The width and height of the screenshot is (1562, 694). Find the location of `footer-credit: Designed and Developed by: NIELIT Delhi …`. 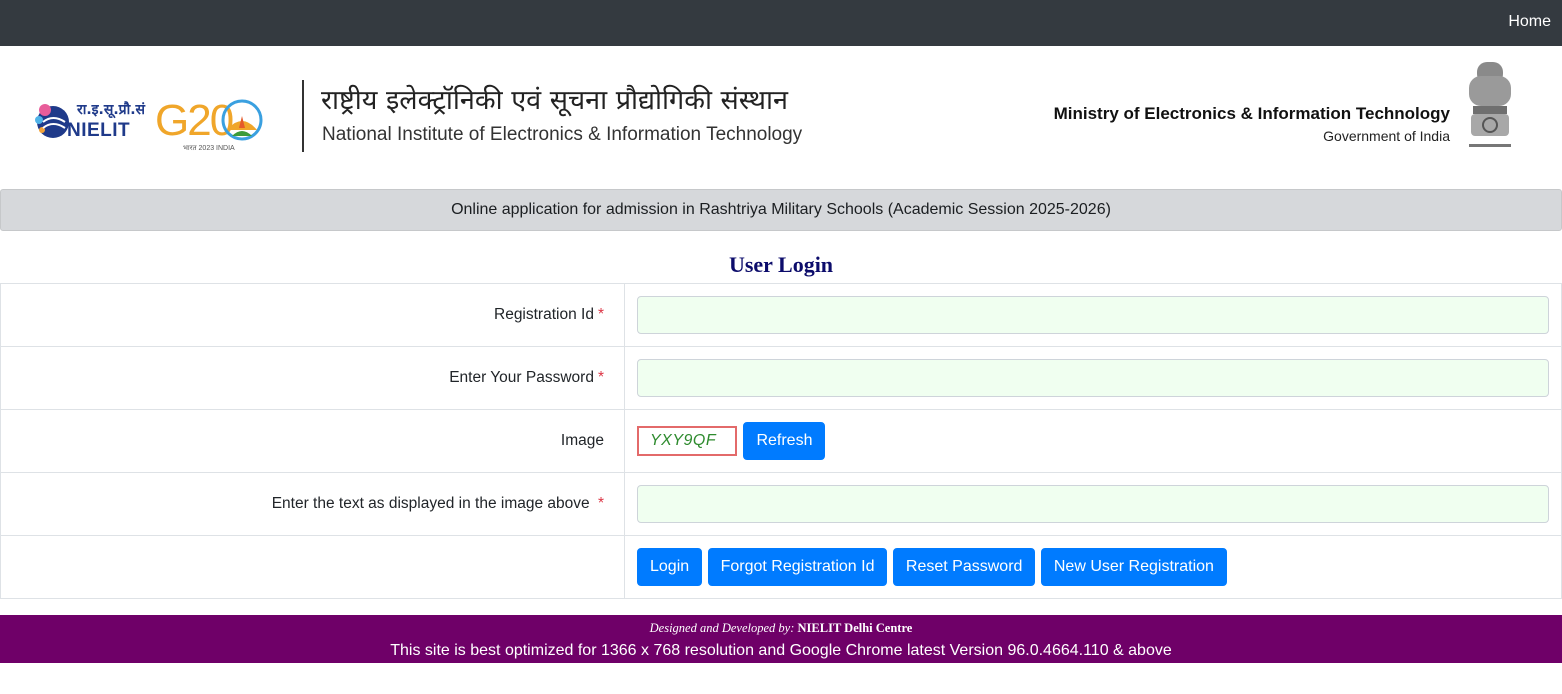

footer-credit: Designed and Developed by: NIELIT Delhi … is located at coordinates (781, 628).